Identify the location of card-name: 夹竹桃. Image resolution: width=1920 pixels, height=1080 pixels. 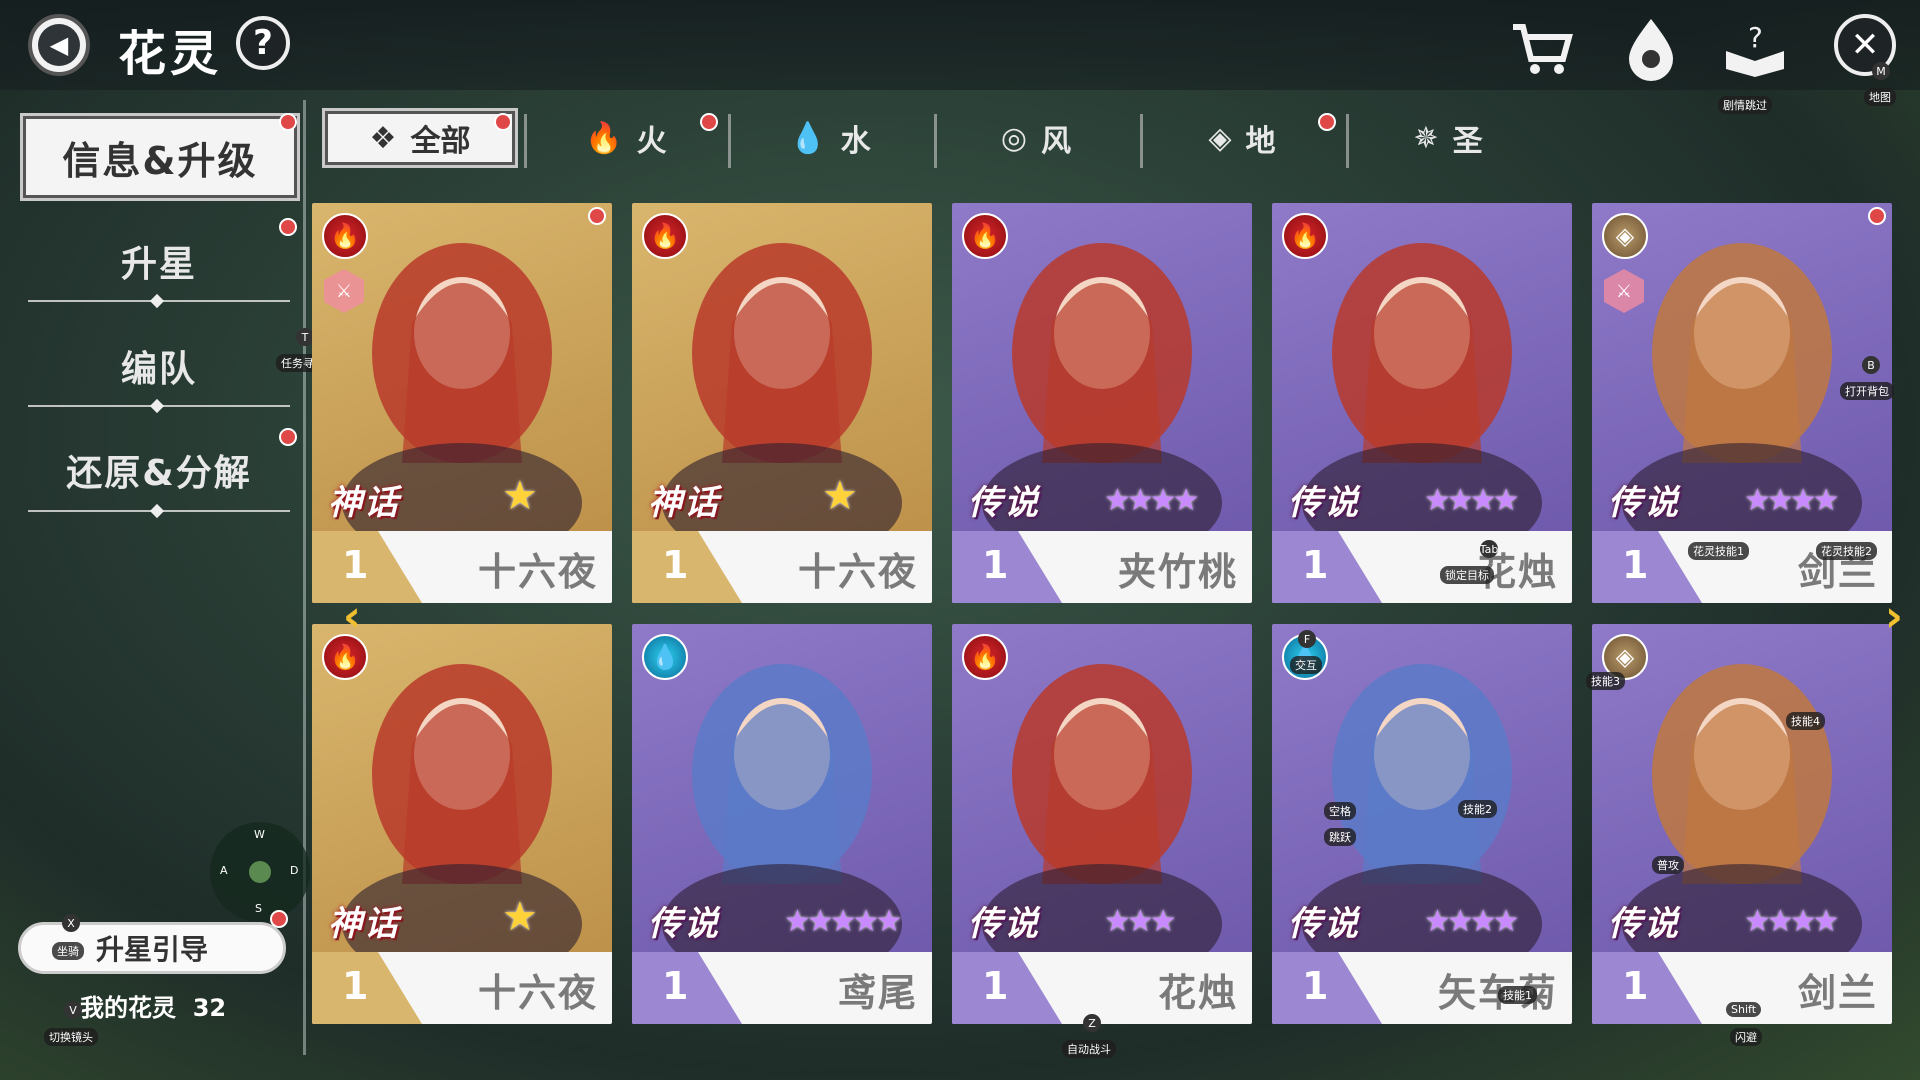
(1177, 572).